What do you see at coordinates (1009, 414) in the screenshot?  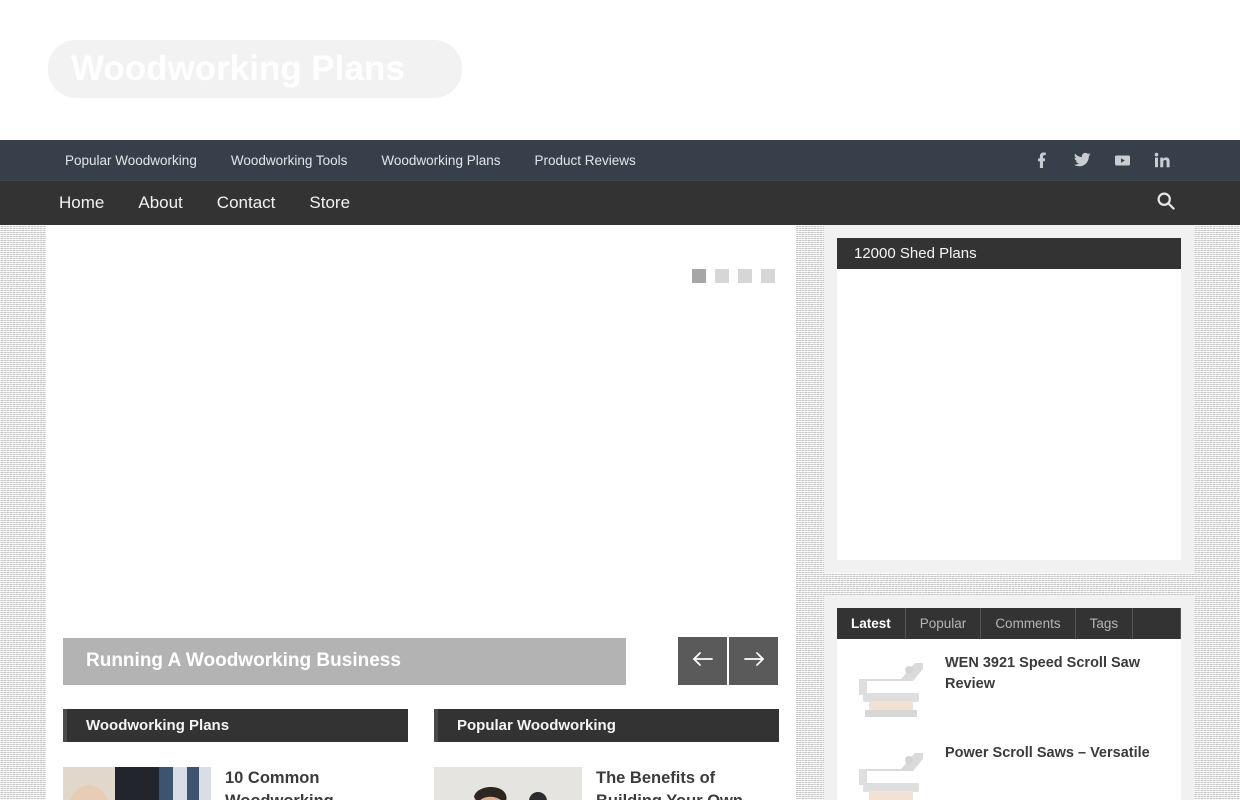 I see `widget-body-advertisement` at bounding box center [1009, 414].